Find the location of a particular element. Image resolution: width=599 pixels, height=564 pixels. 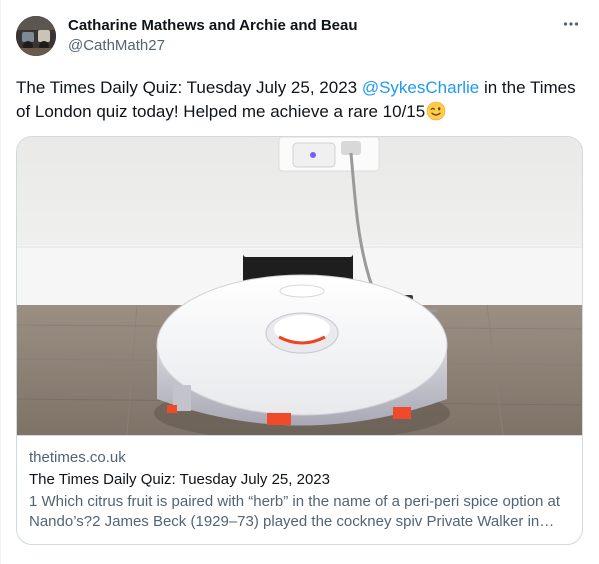

more-options-icon is located at coordinates (571, 24).